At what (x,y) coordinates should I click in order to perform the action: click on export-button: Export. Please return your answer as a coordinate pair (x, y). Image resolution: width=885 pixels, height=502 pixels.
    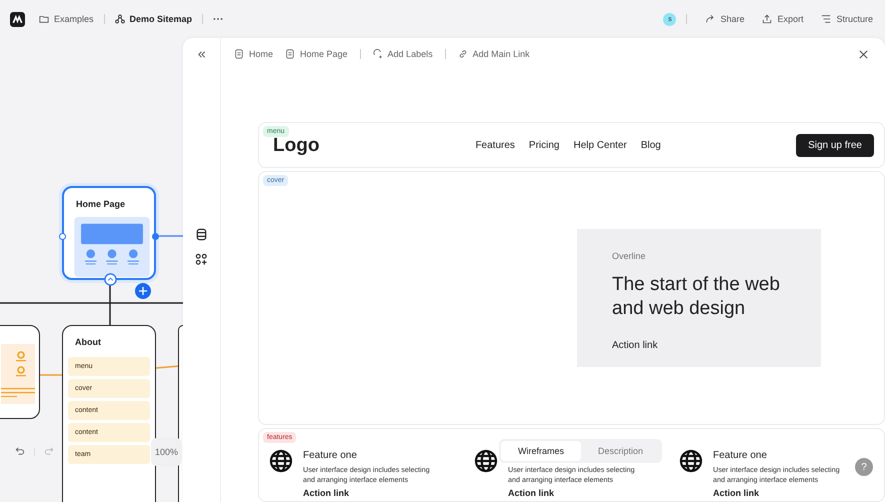
    Looking at the image, I should click on (783, 19).